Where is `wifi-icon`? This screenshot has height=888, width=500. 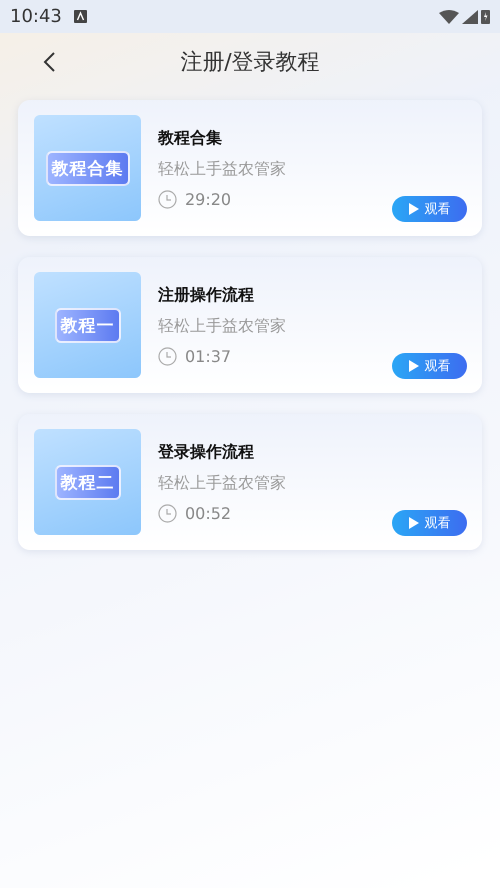
wifi-icon is located at coordinates (449, 17).